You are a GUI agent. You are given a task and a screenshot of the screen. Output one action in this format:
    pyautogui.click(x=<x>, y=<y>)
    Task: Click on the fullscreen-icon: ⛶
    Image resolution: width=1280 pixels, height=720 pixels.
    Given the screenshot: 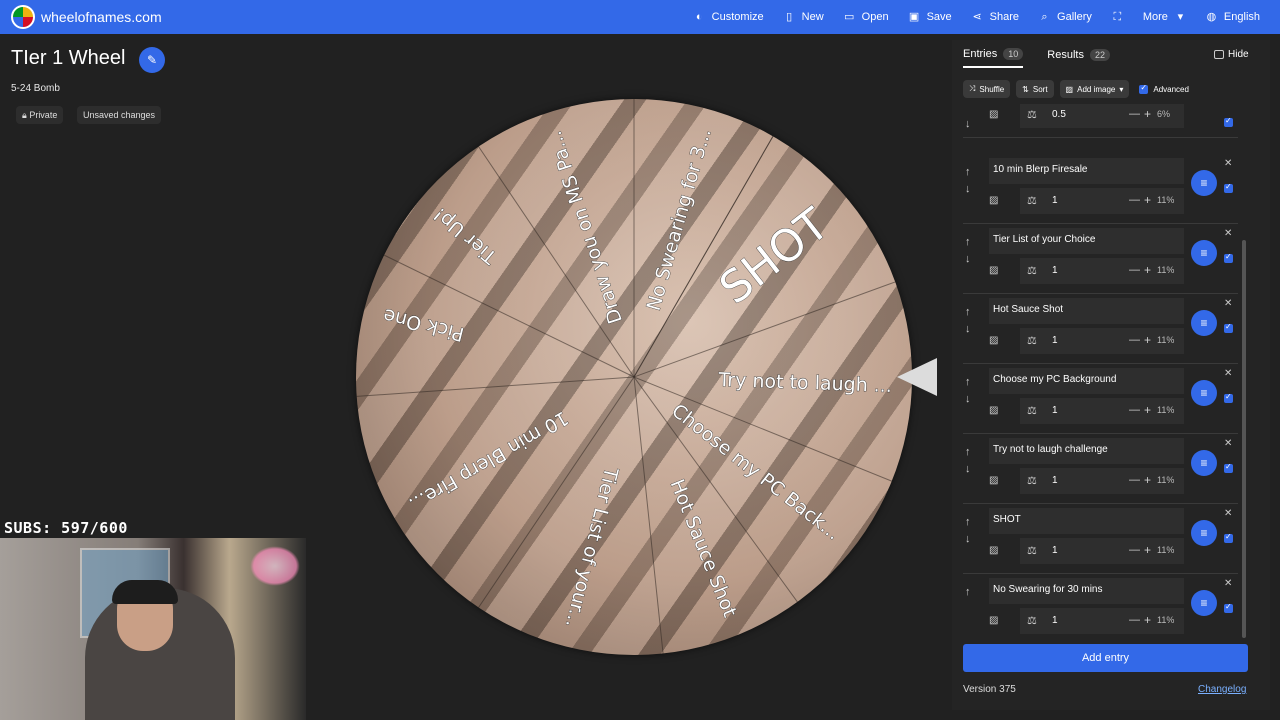 What is the action you would take?
    pyautogui.click(x=1117, y=16)
    